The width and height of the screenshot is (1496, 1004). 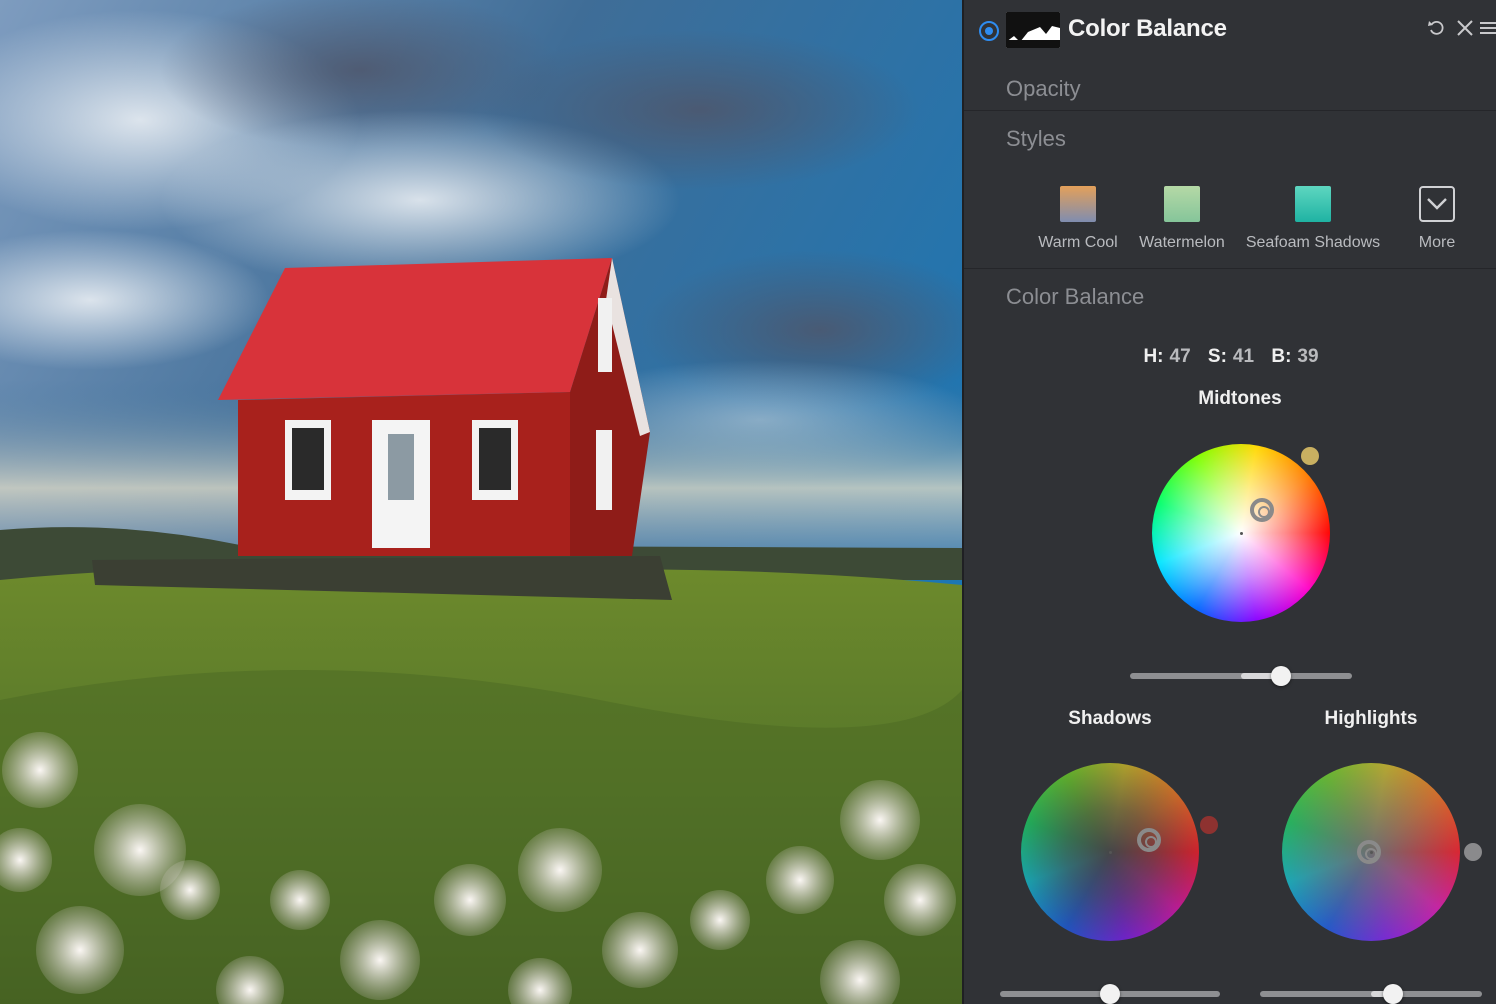 I want to click on reset-icon, so click(x=1437, y=29).